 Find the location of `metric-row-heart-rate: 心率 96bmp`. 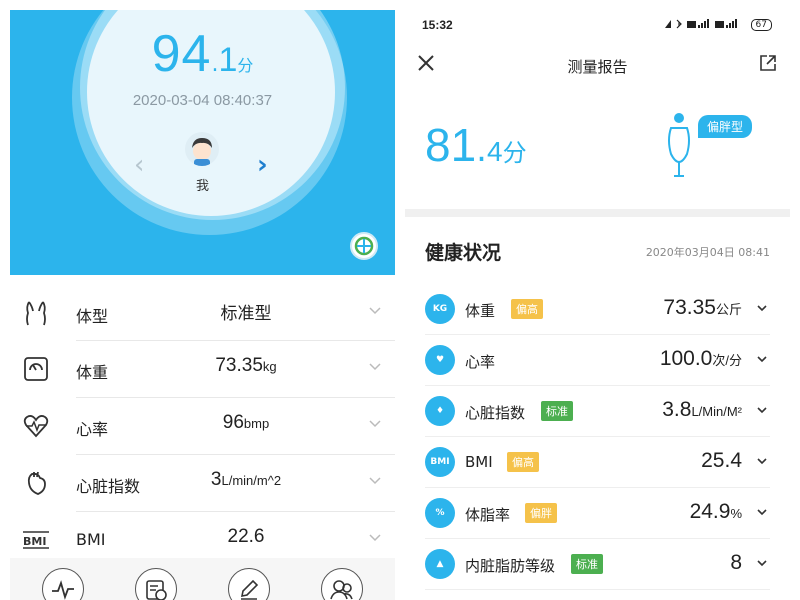

metric-row-heart-rate: 心率 96bmp is located at coordinates (209, 426).